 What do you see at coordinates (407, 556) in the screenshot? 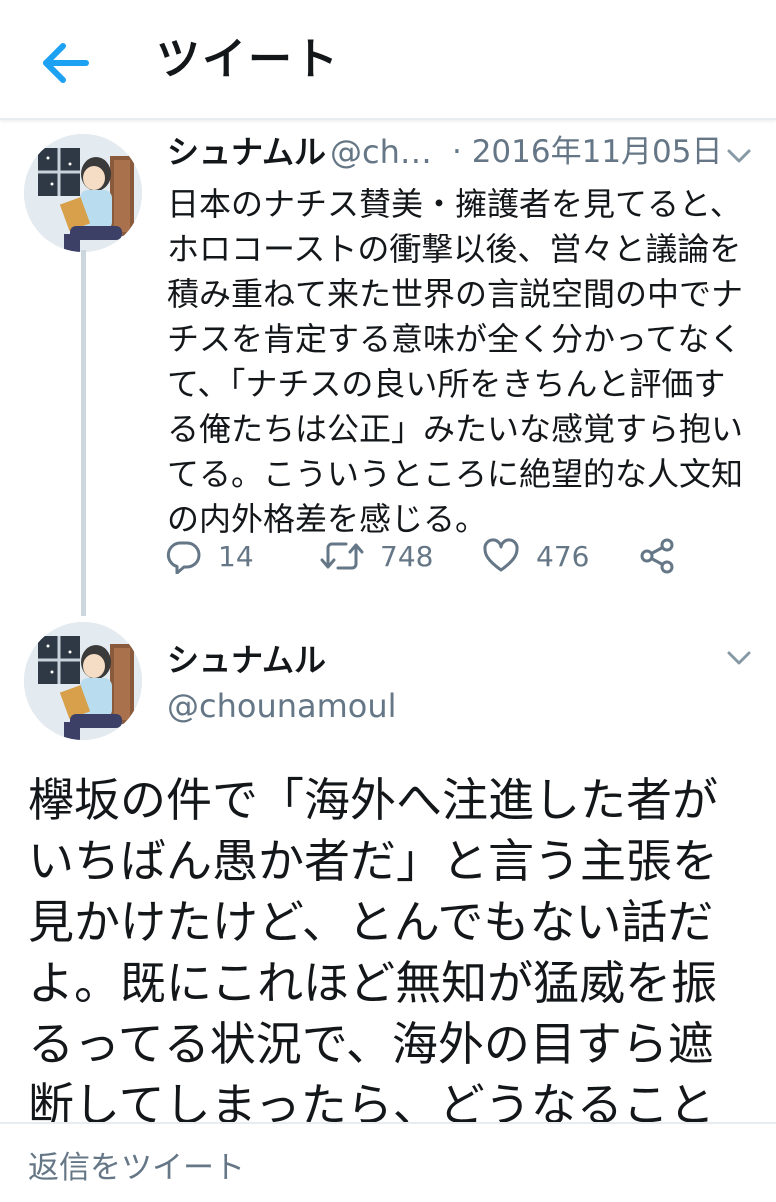
I see `retweet-count: 748` at bounding box center [407, 556].